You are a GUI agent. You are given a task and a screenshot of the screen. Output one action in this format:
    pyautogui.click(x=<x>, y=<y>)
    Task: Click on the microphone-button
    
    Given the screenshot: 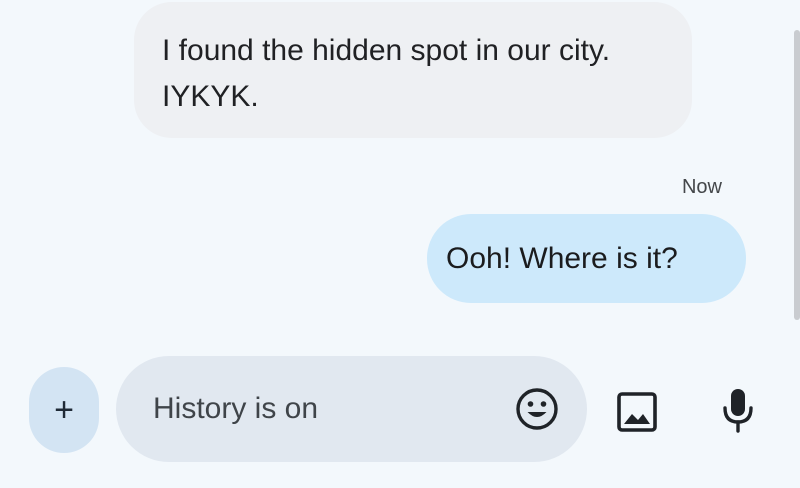 What is the action you would take?
    pyautogui.click(x=738, y=410)
    